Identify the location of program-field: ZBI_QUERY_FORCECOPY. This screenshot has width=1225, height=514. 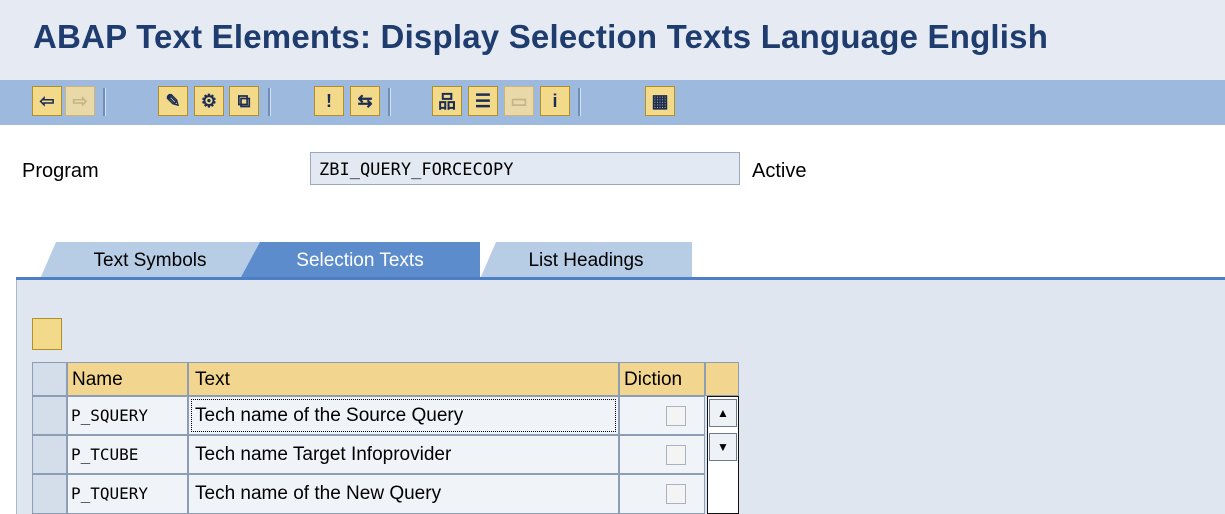
(525, 168).